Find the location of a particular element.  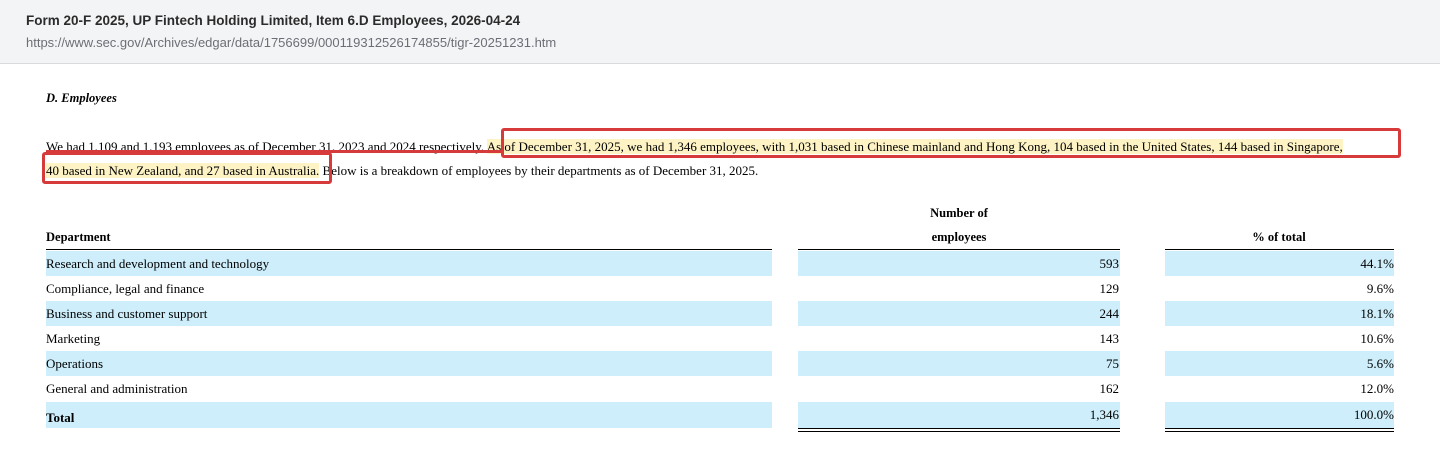

department-cell: Compliance, legal and finance is located at coordinates (125, 288).